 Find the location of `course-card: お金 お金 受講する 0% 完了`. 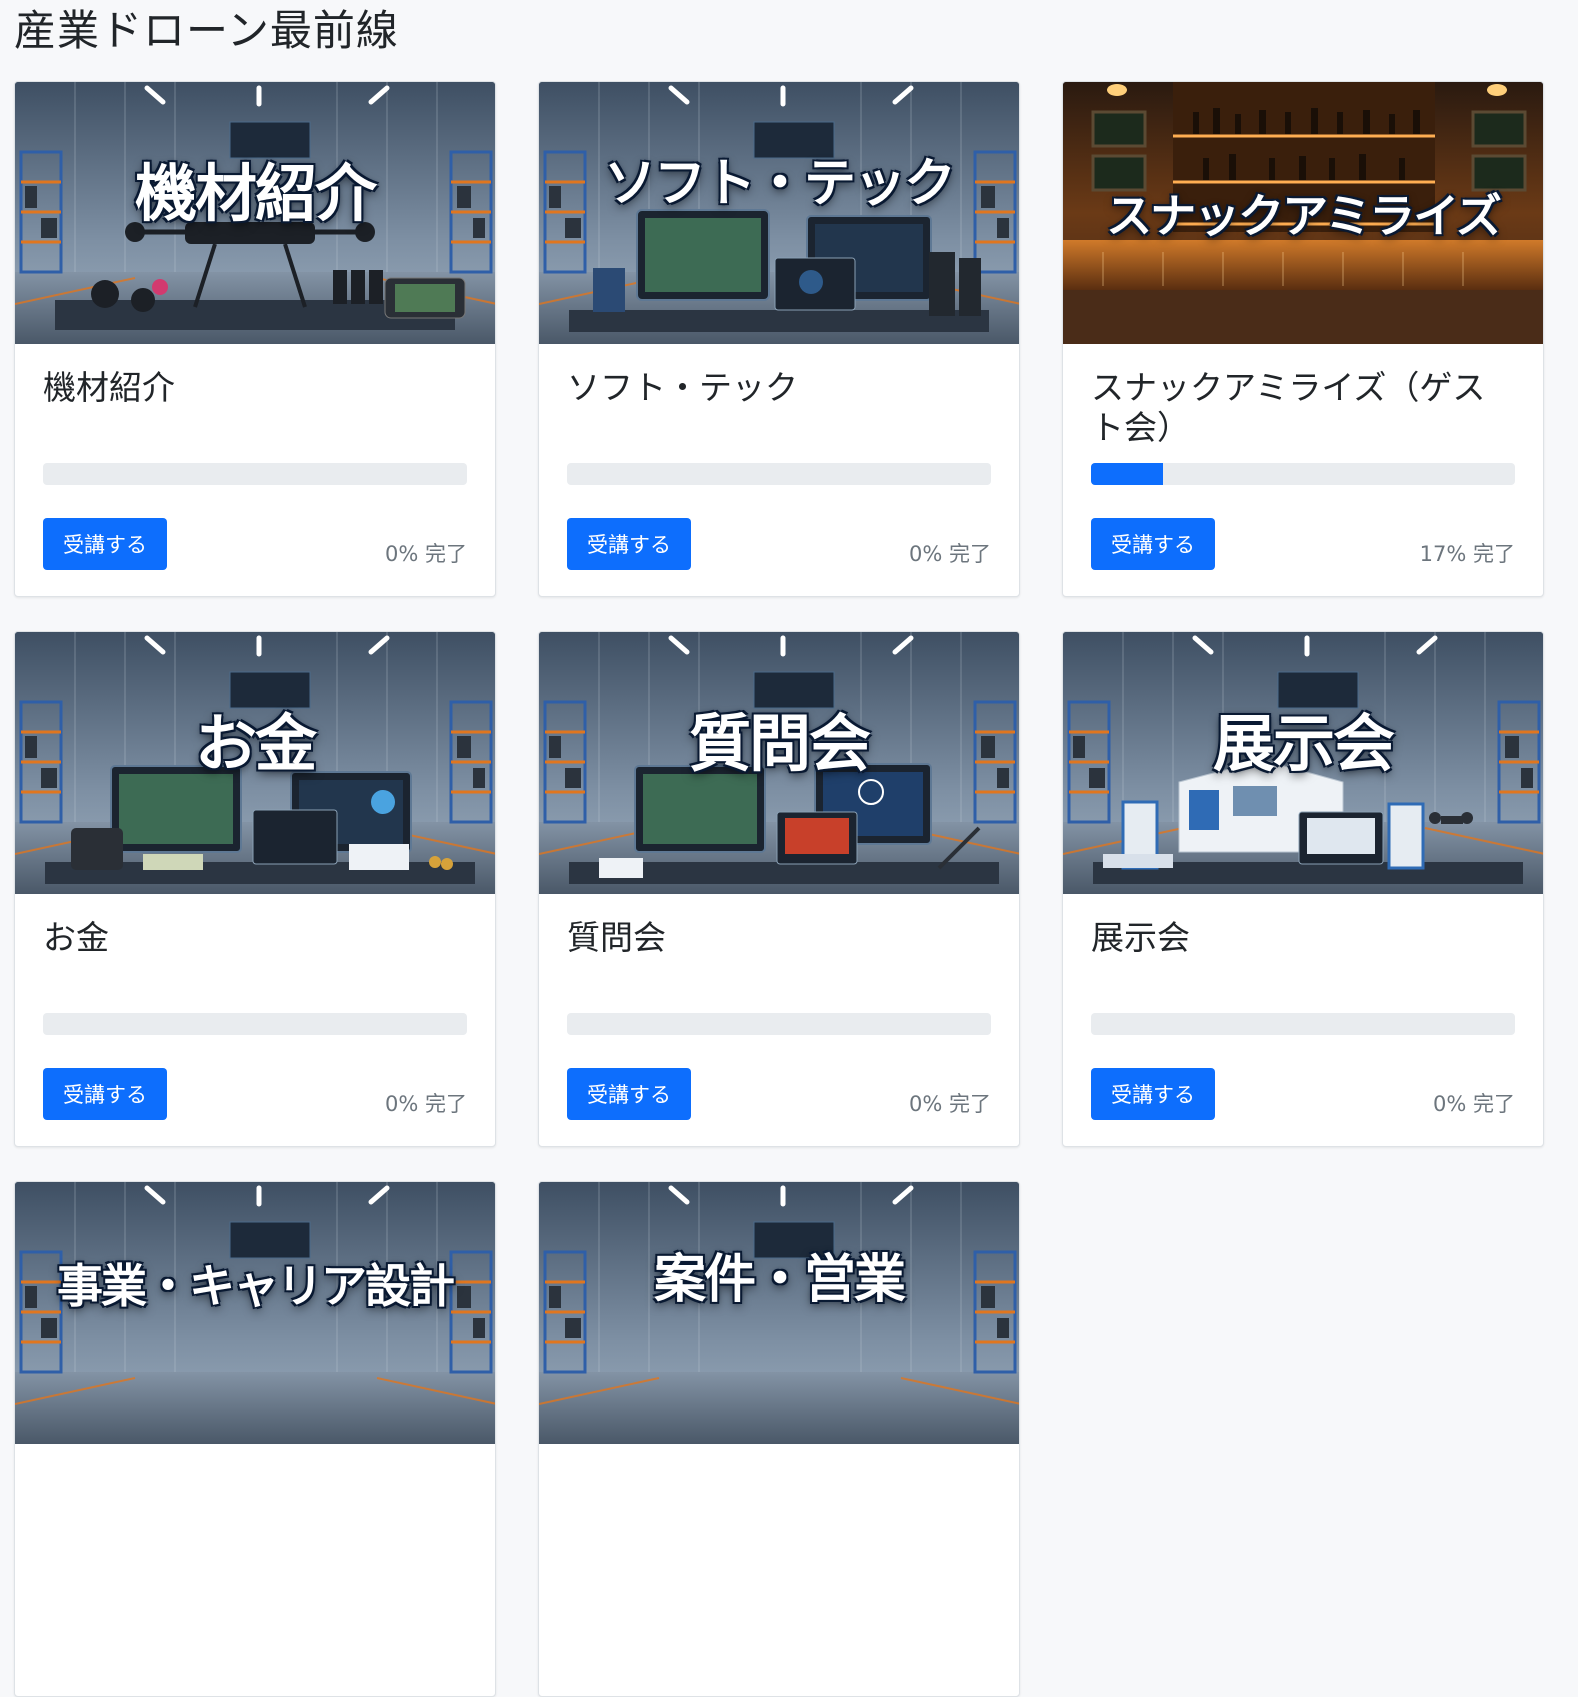

course-card: お金 お金 受講する 0% 完了 is located at coordinates (255, 889).